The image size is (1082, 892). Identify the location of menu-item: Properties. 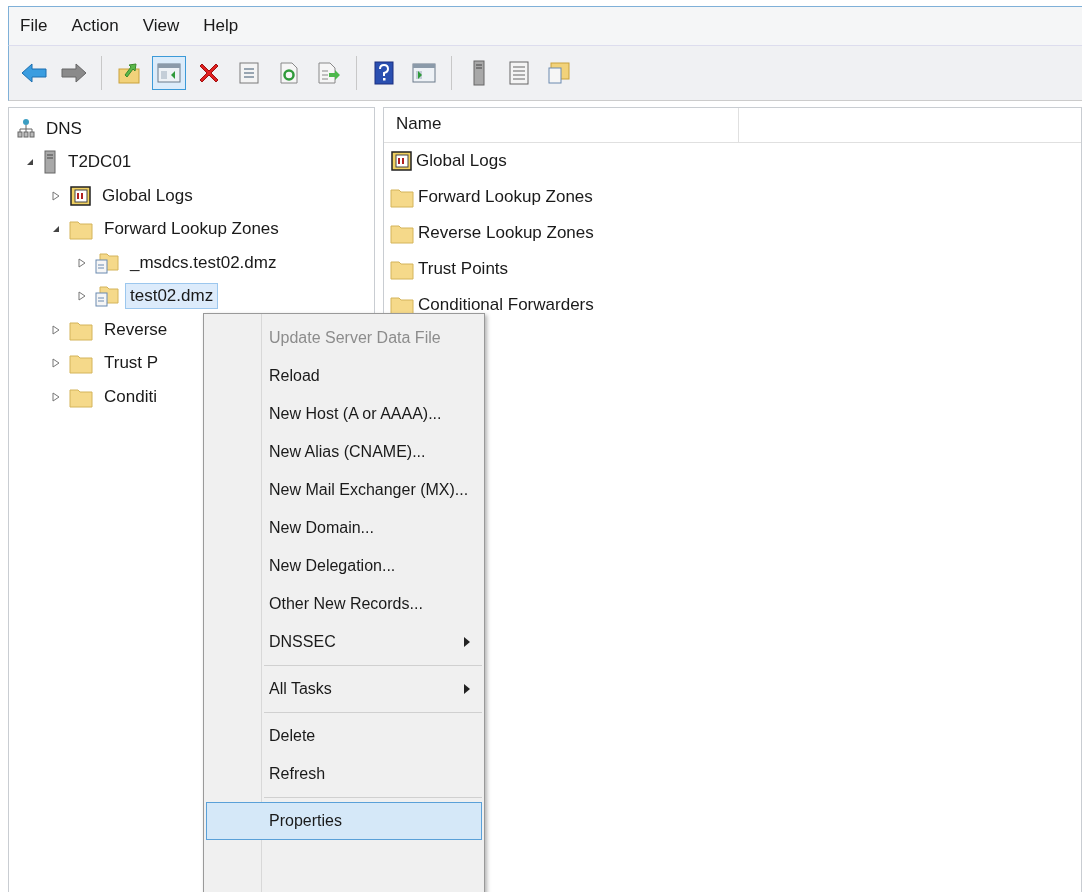
(344, 821).